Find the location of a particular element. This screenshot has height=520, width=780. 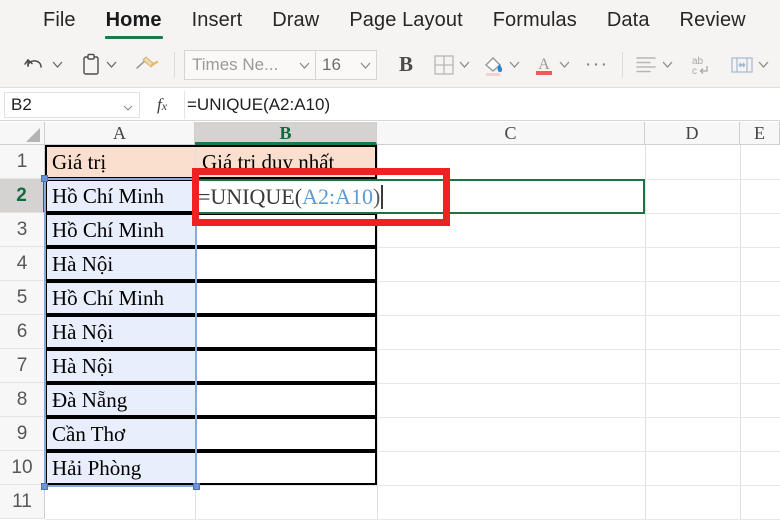

font-name-chevron-down-icon is located at coordinates (304, 65).